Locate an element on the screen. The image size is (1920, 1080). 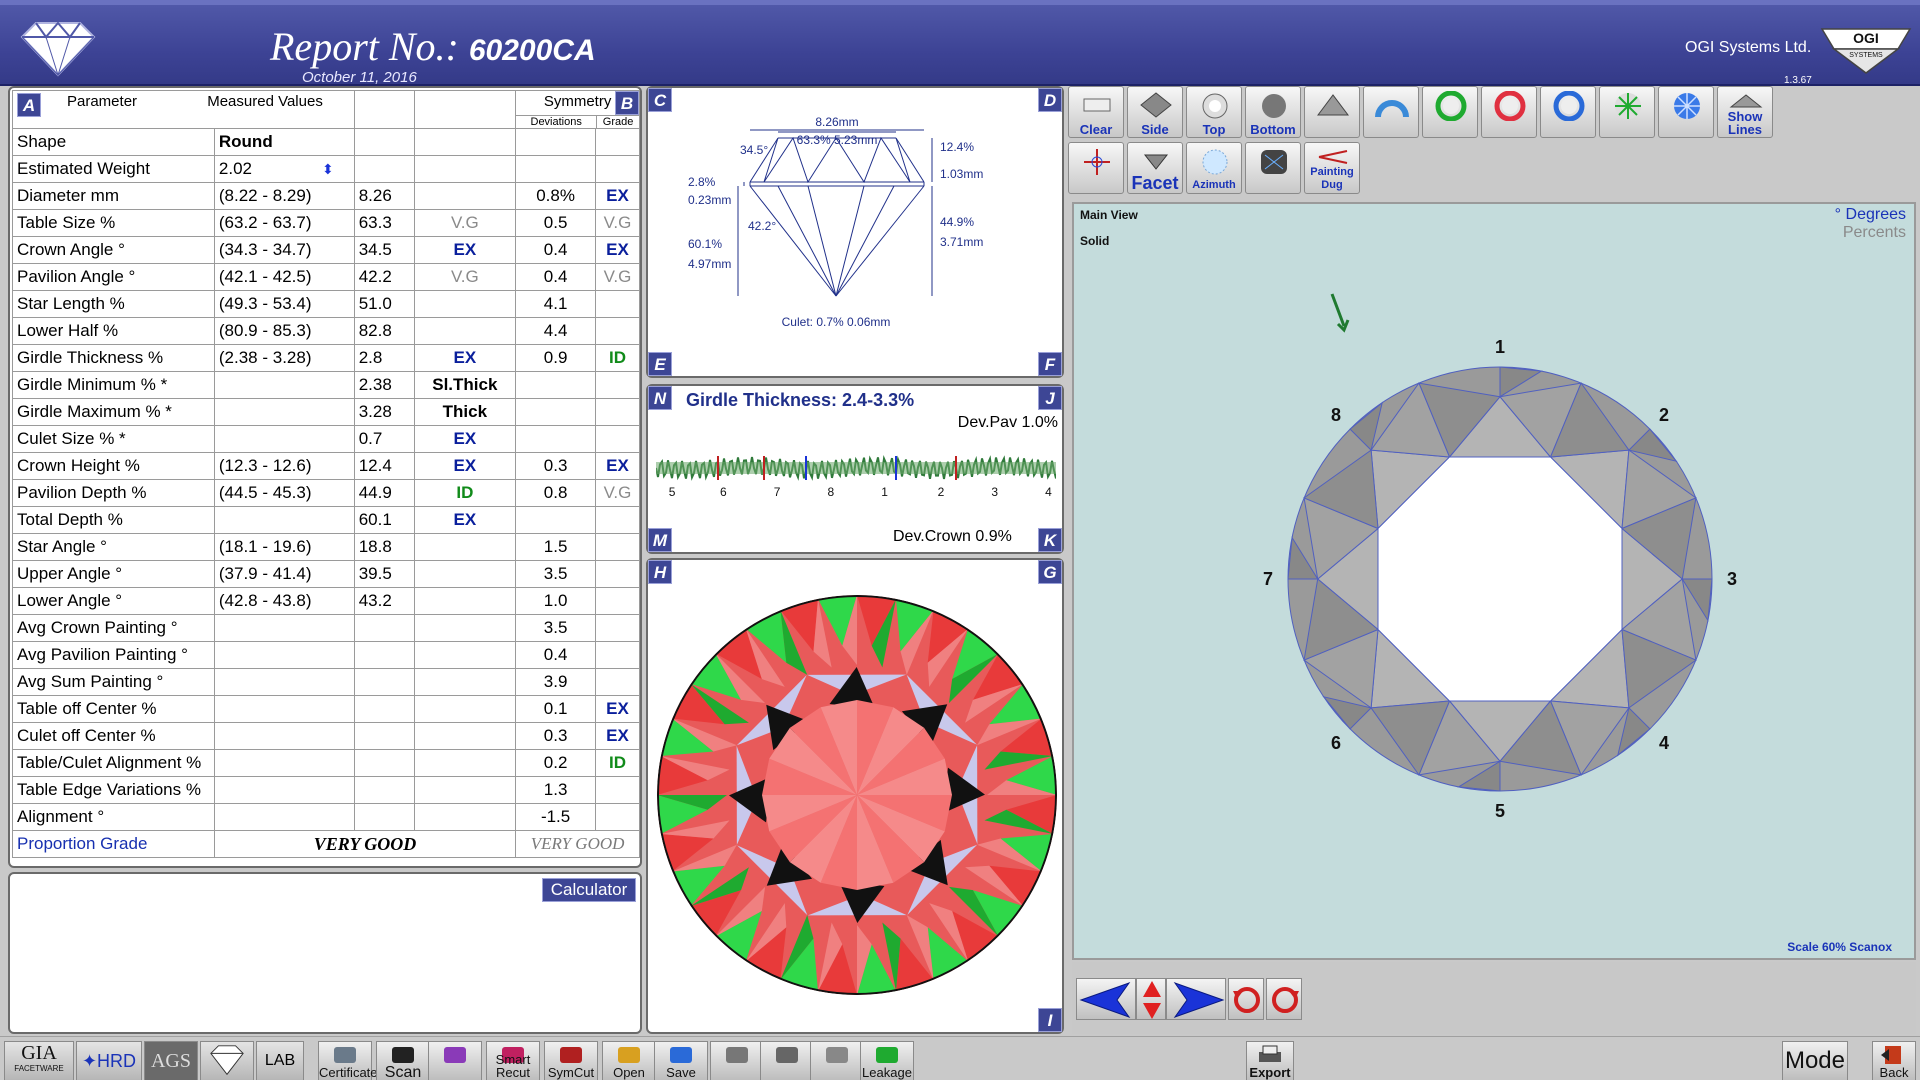
corner-d: D is located at coordinates (1050, 100).